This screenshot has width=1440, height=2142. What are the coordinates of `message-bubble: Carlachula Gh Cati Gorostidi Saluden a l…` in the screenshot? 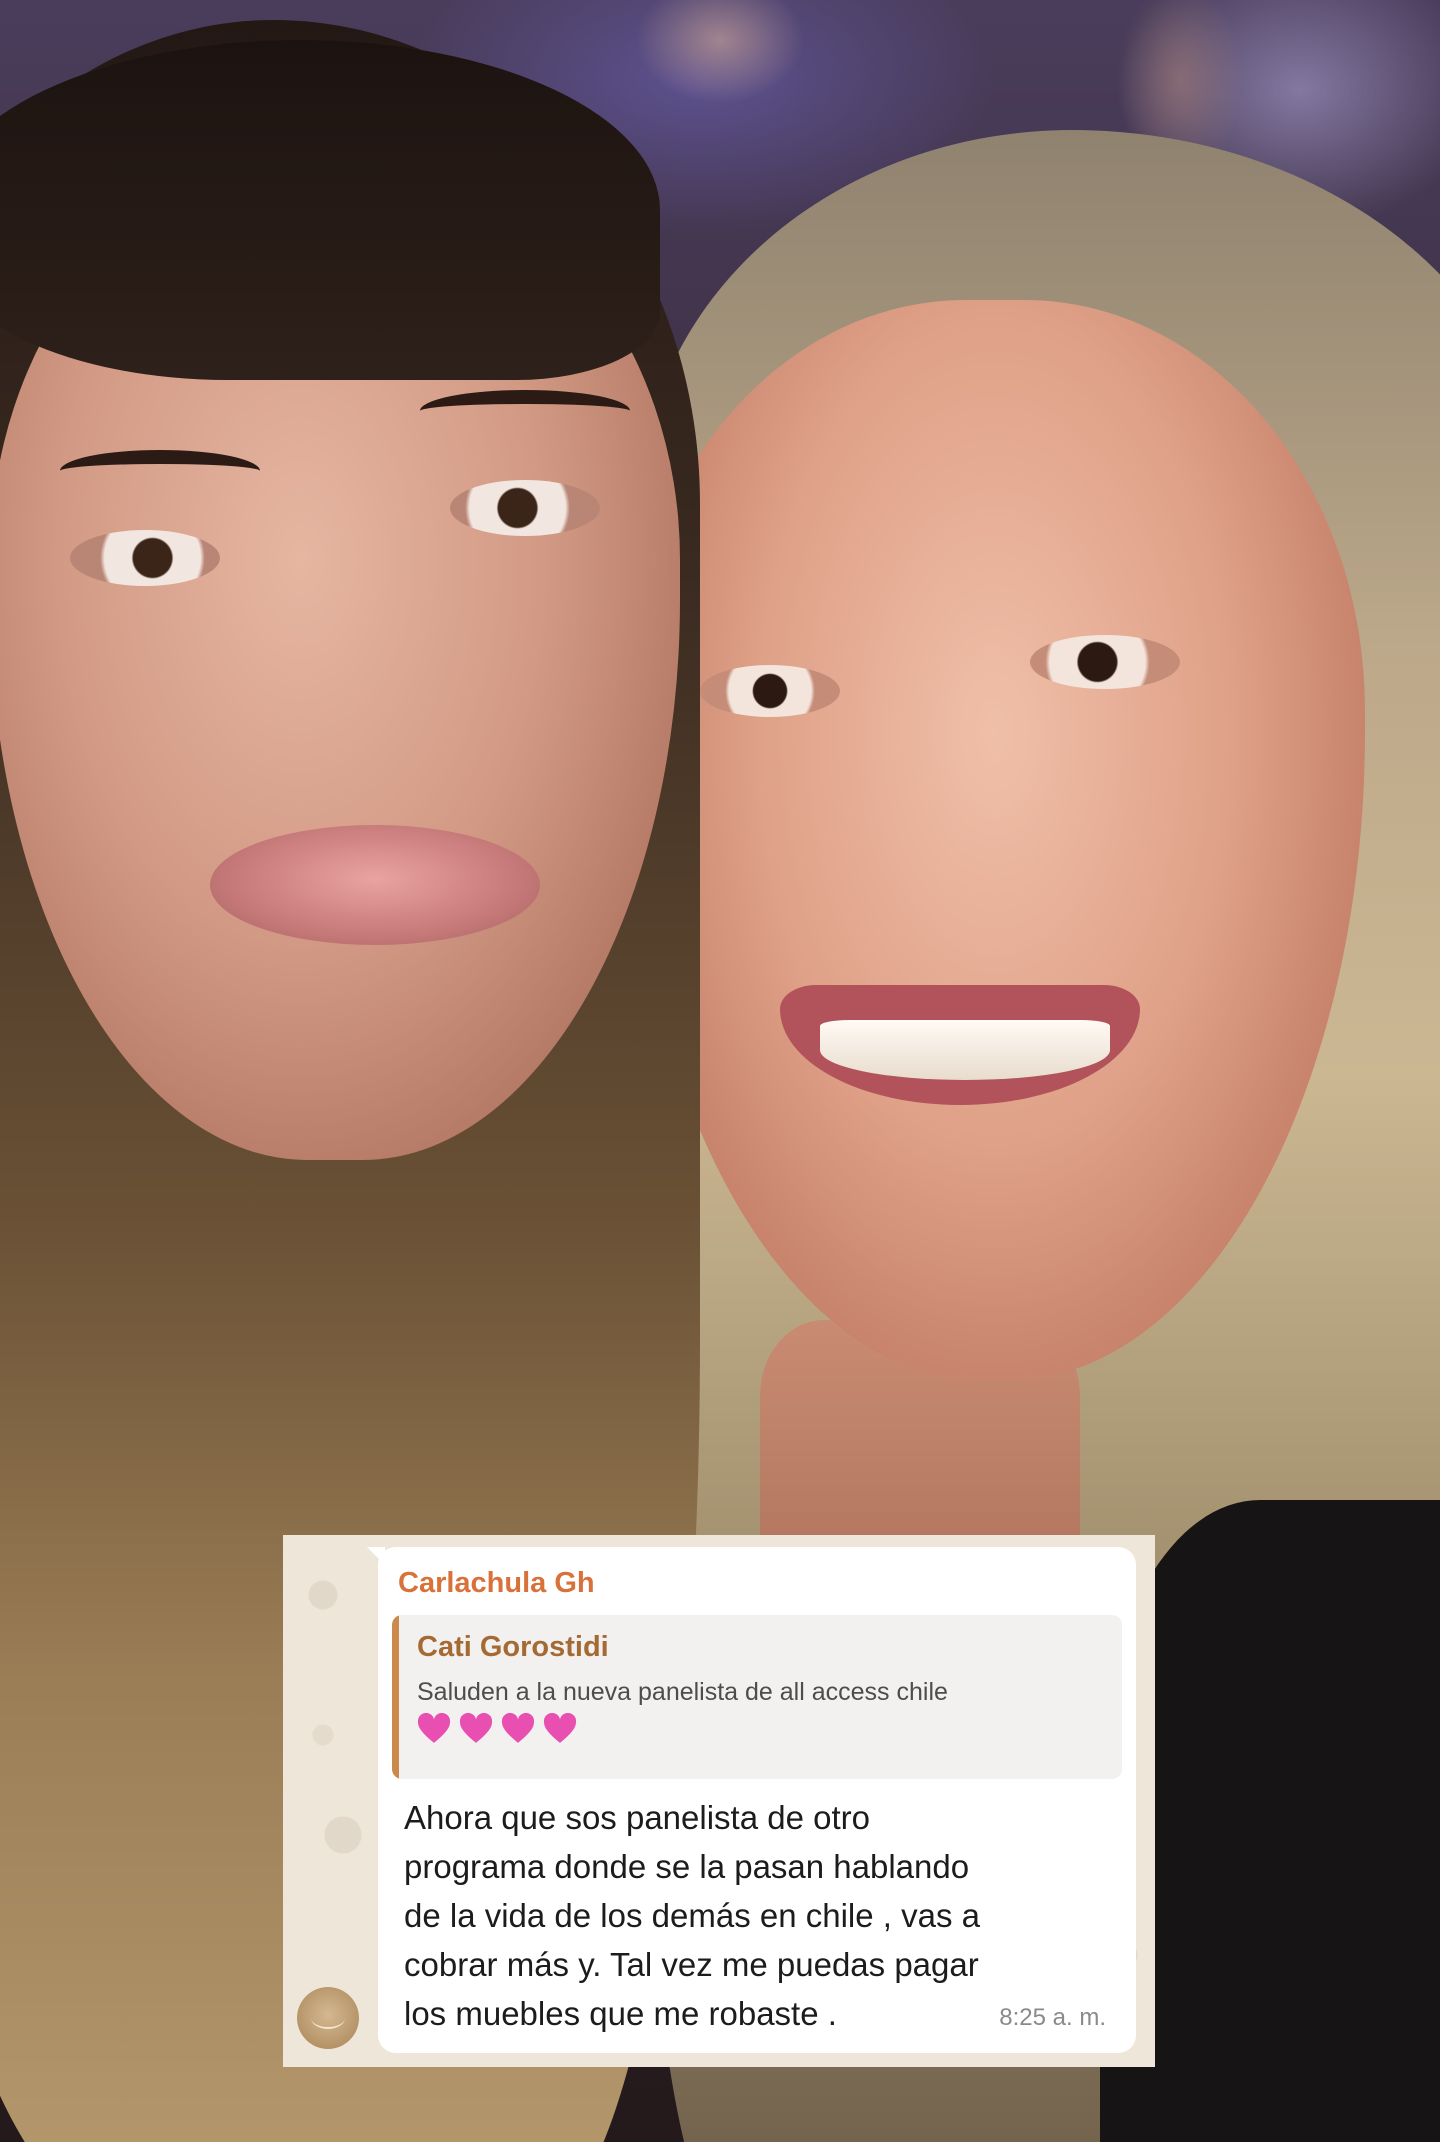 It's located at (757, 1800).